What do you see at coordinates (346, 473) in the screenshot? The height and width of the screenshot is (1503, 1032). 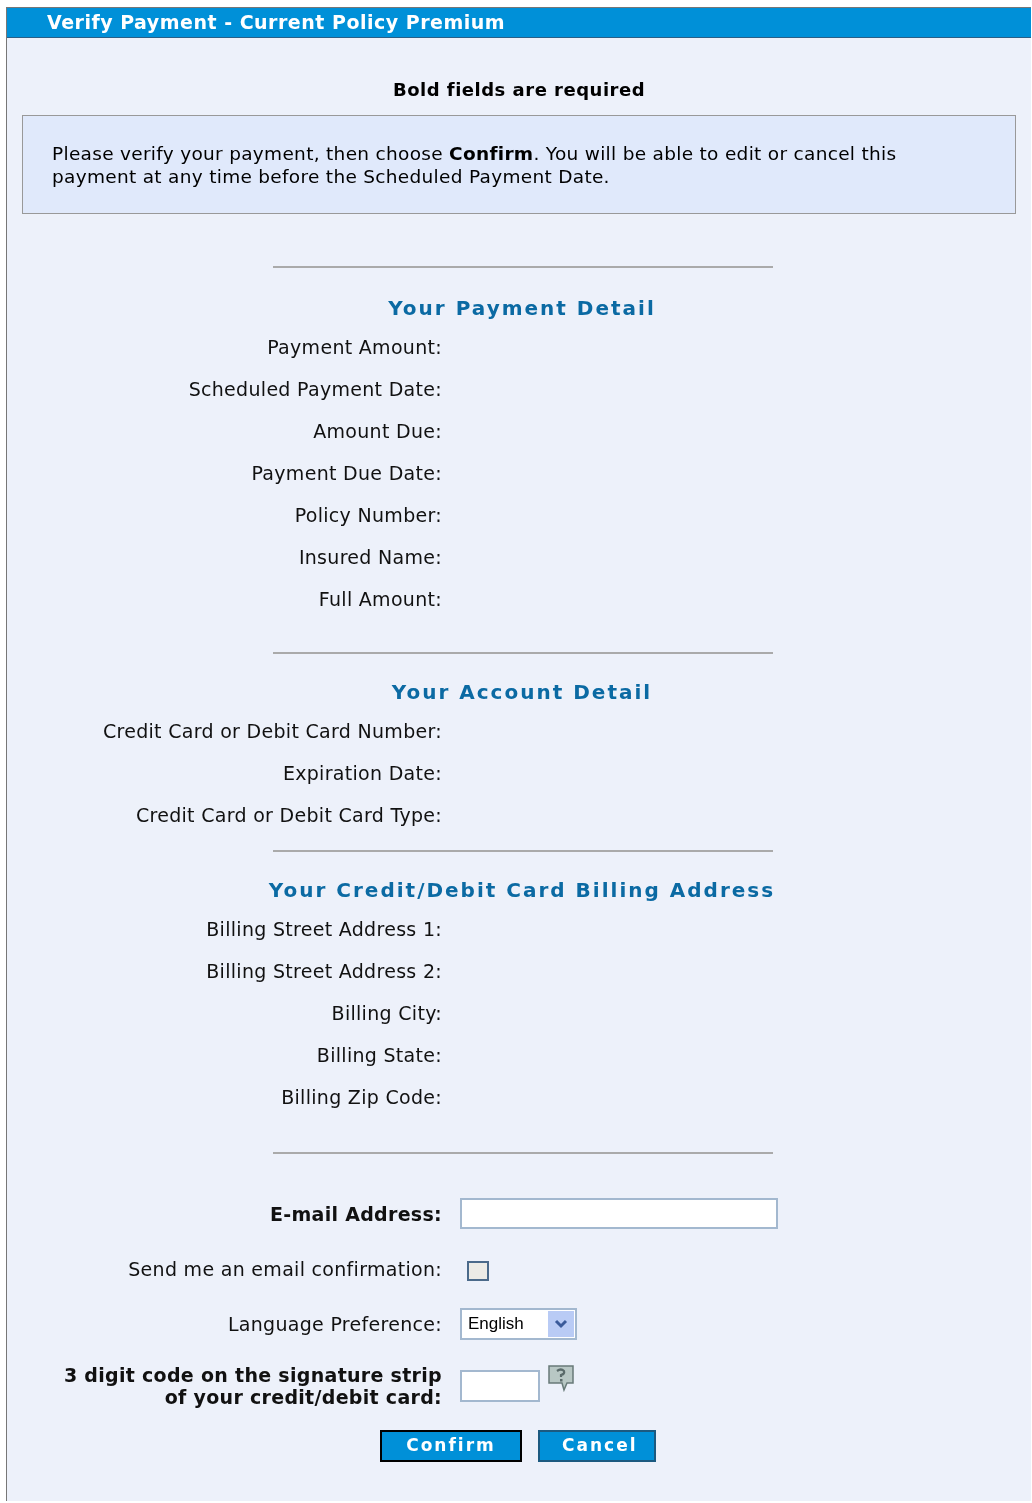 I see `field-label: Payment Due Date:` at bounding box center [346, 473].